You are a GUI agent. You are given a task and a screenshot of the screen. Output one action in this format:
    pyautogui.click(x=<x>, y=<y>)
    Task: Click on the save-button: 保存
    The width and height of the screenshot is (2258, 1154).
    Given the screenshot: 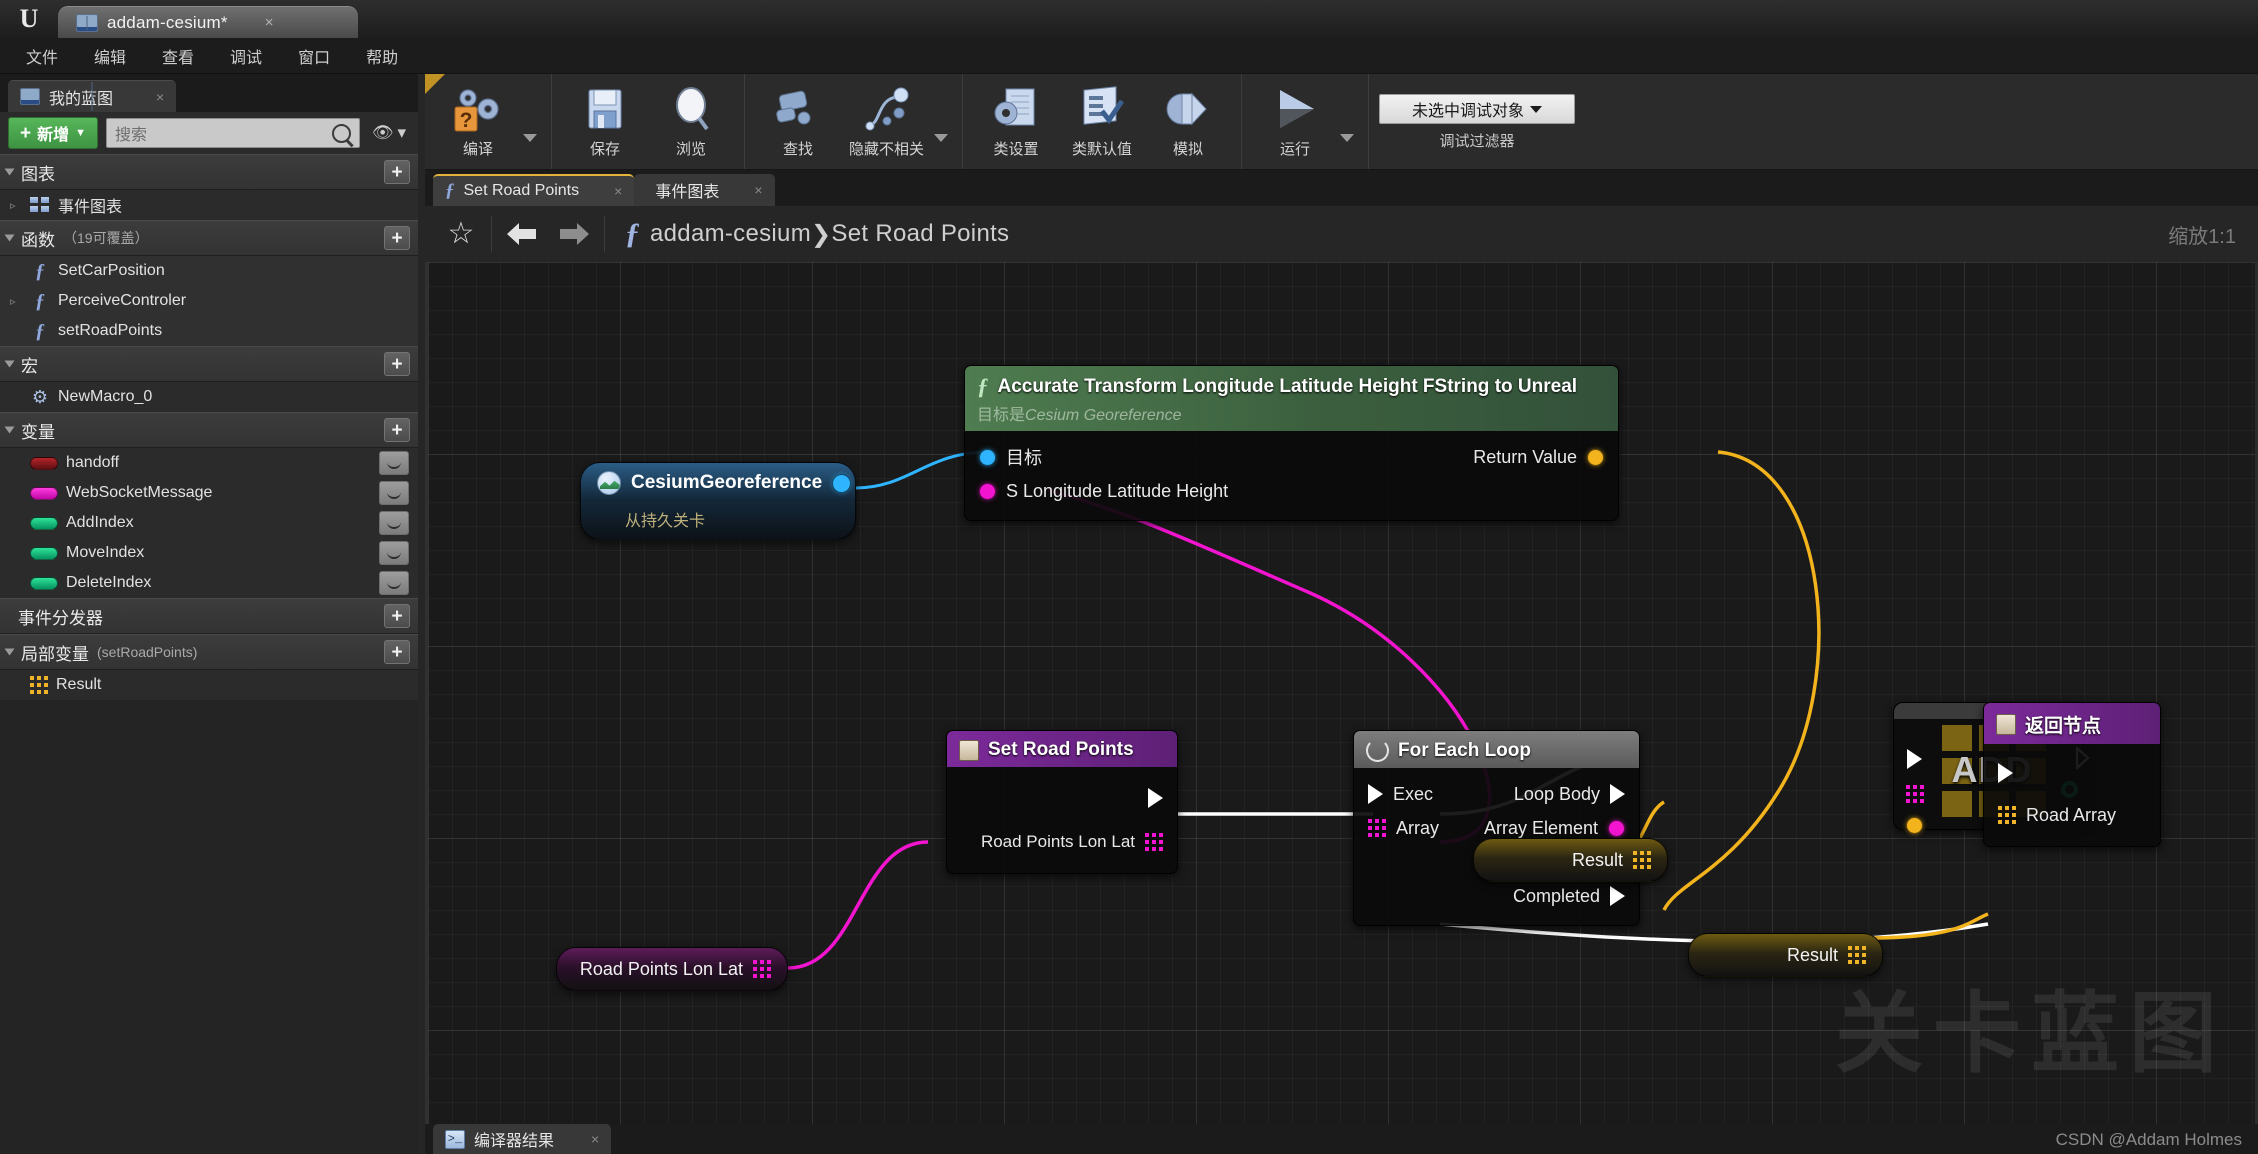 What is the action you would take?
    pyautogui.click(x=605, y=121)
    